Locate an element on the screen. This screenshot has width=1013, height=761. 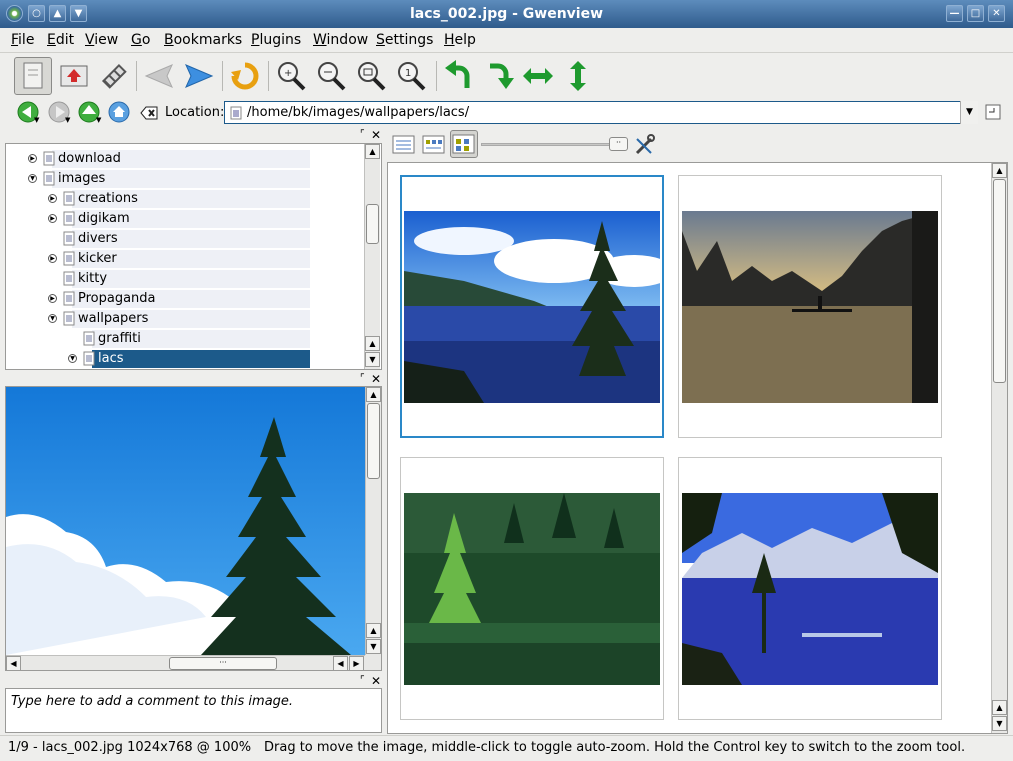
view-small-thumbnails-button is located at coordinates (434, 145).